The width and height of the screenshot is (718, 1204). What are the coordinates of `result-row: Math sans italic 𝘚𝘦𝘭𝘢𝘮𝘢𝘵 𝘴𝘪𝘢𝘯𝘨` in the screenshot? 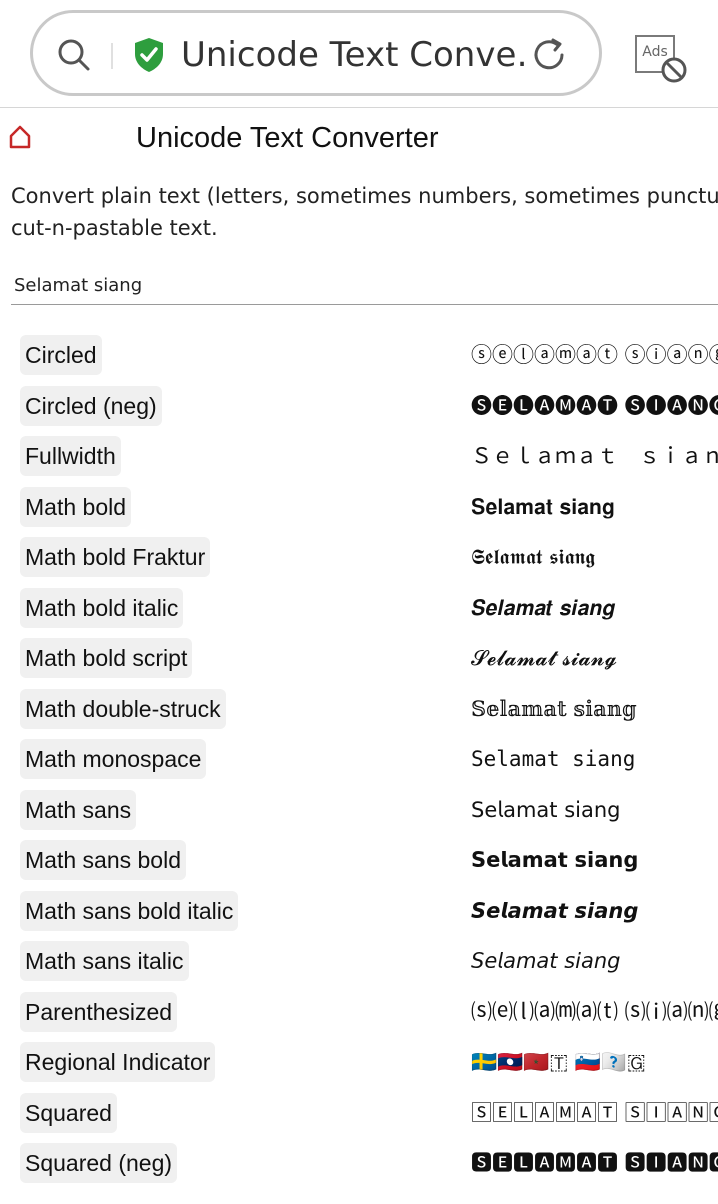 It's located at (359, 961).